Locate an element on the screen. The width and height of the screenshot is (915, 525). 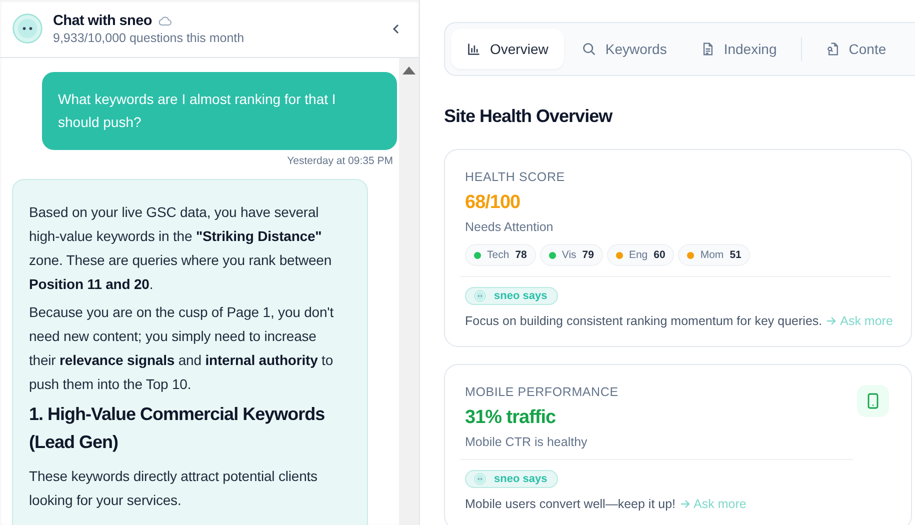
card-label: HEALTH SCORE is located at coordinates (515, 177).